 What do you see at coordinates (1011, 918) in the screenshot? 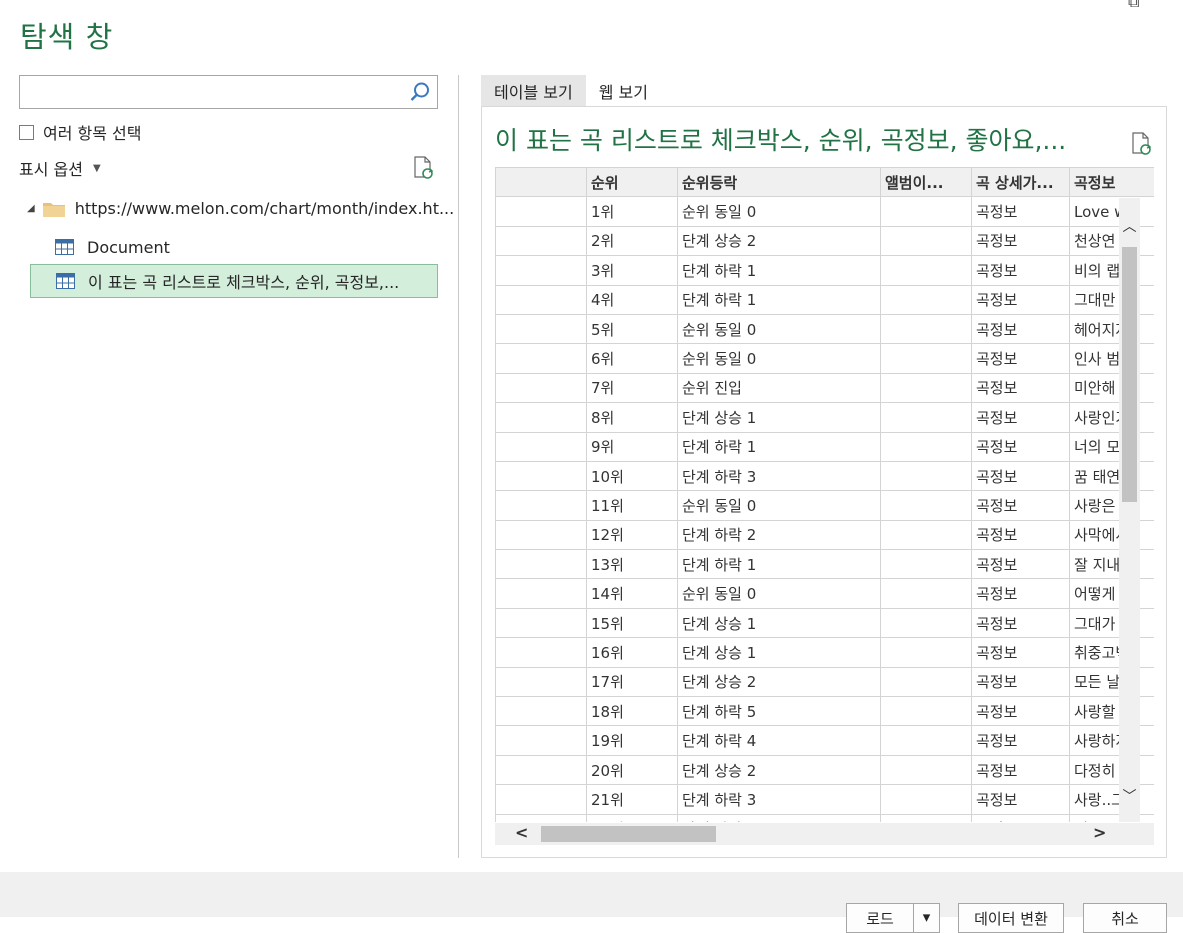
I see `transform-data-button: 데이터 변환` at bounding box center [1011, 918].